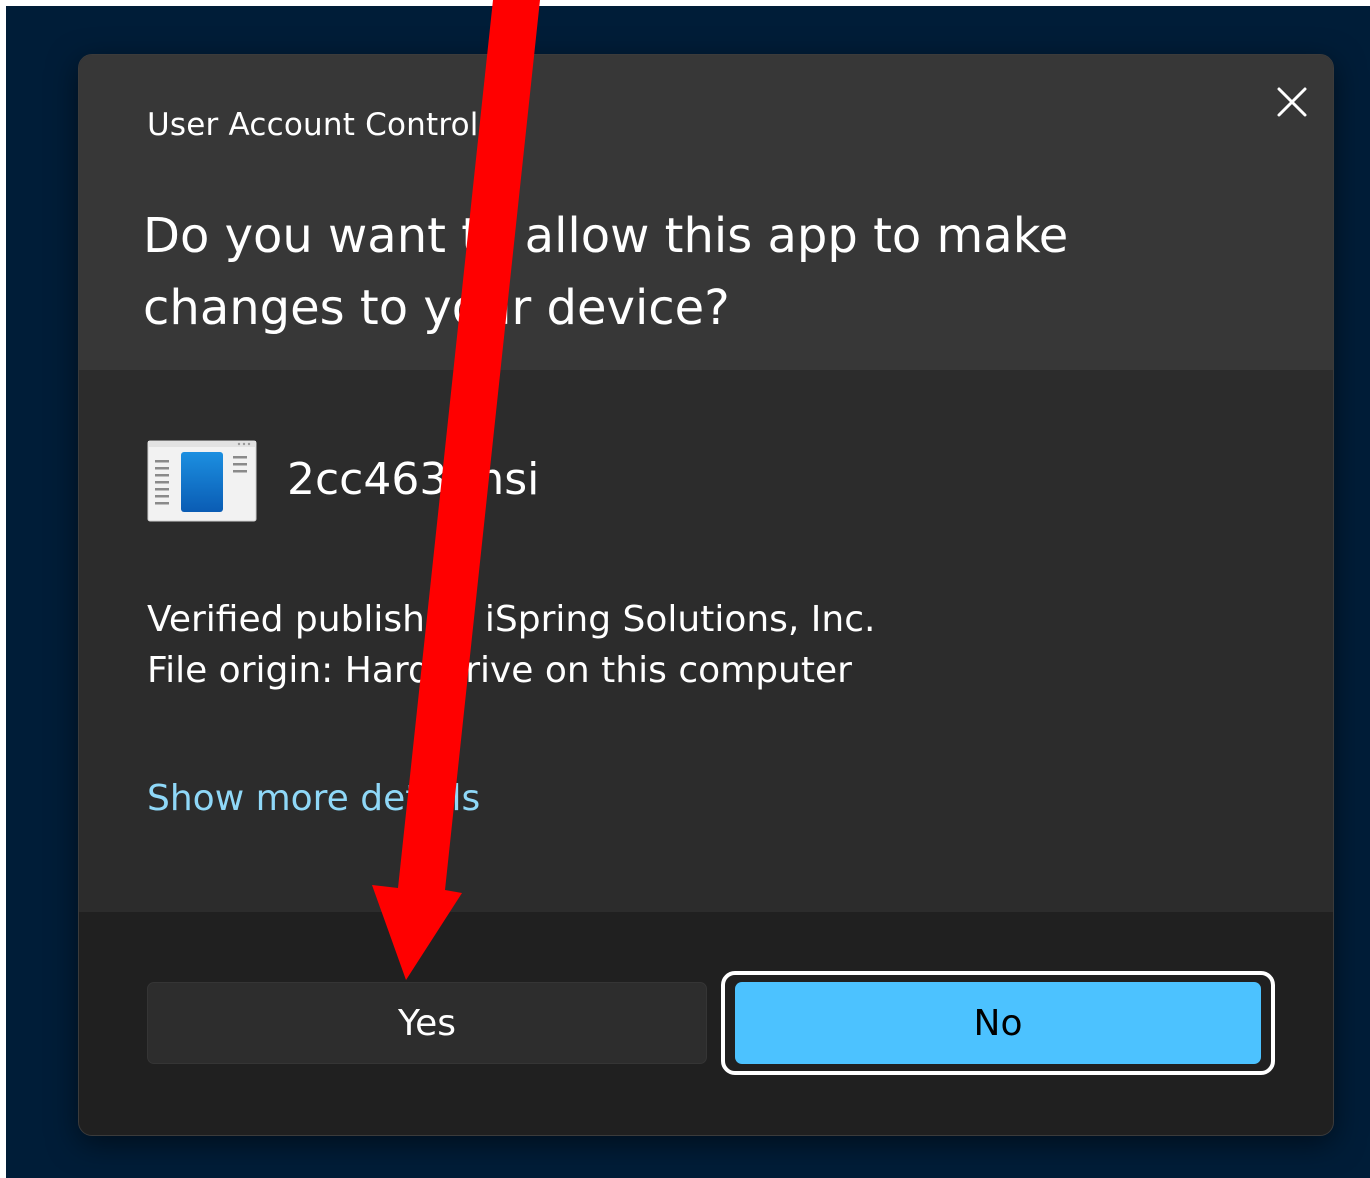  I want to click on file-origin-info: File origin: Hard drive on this computer, so click(499, 670).